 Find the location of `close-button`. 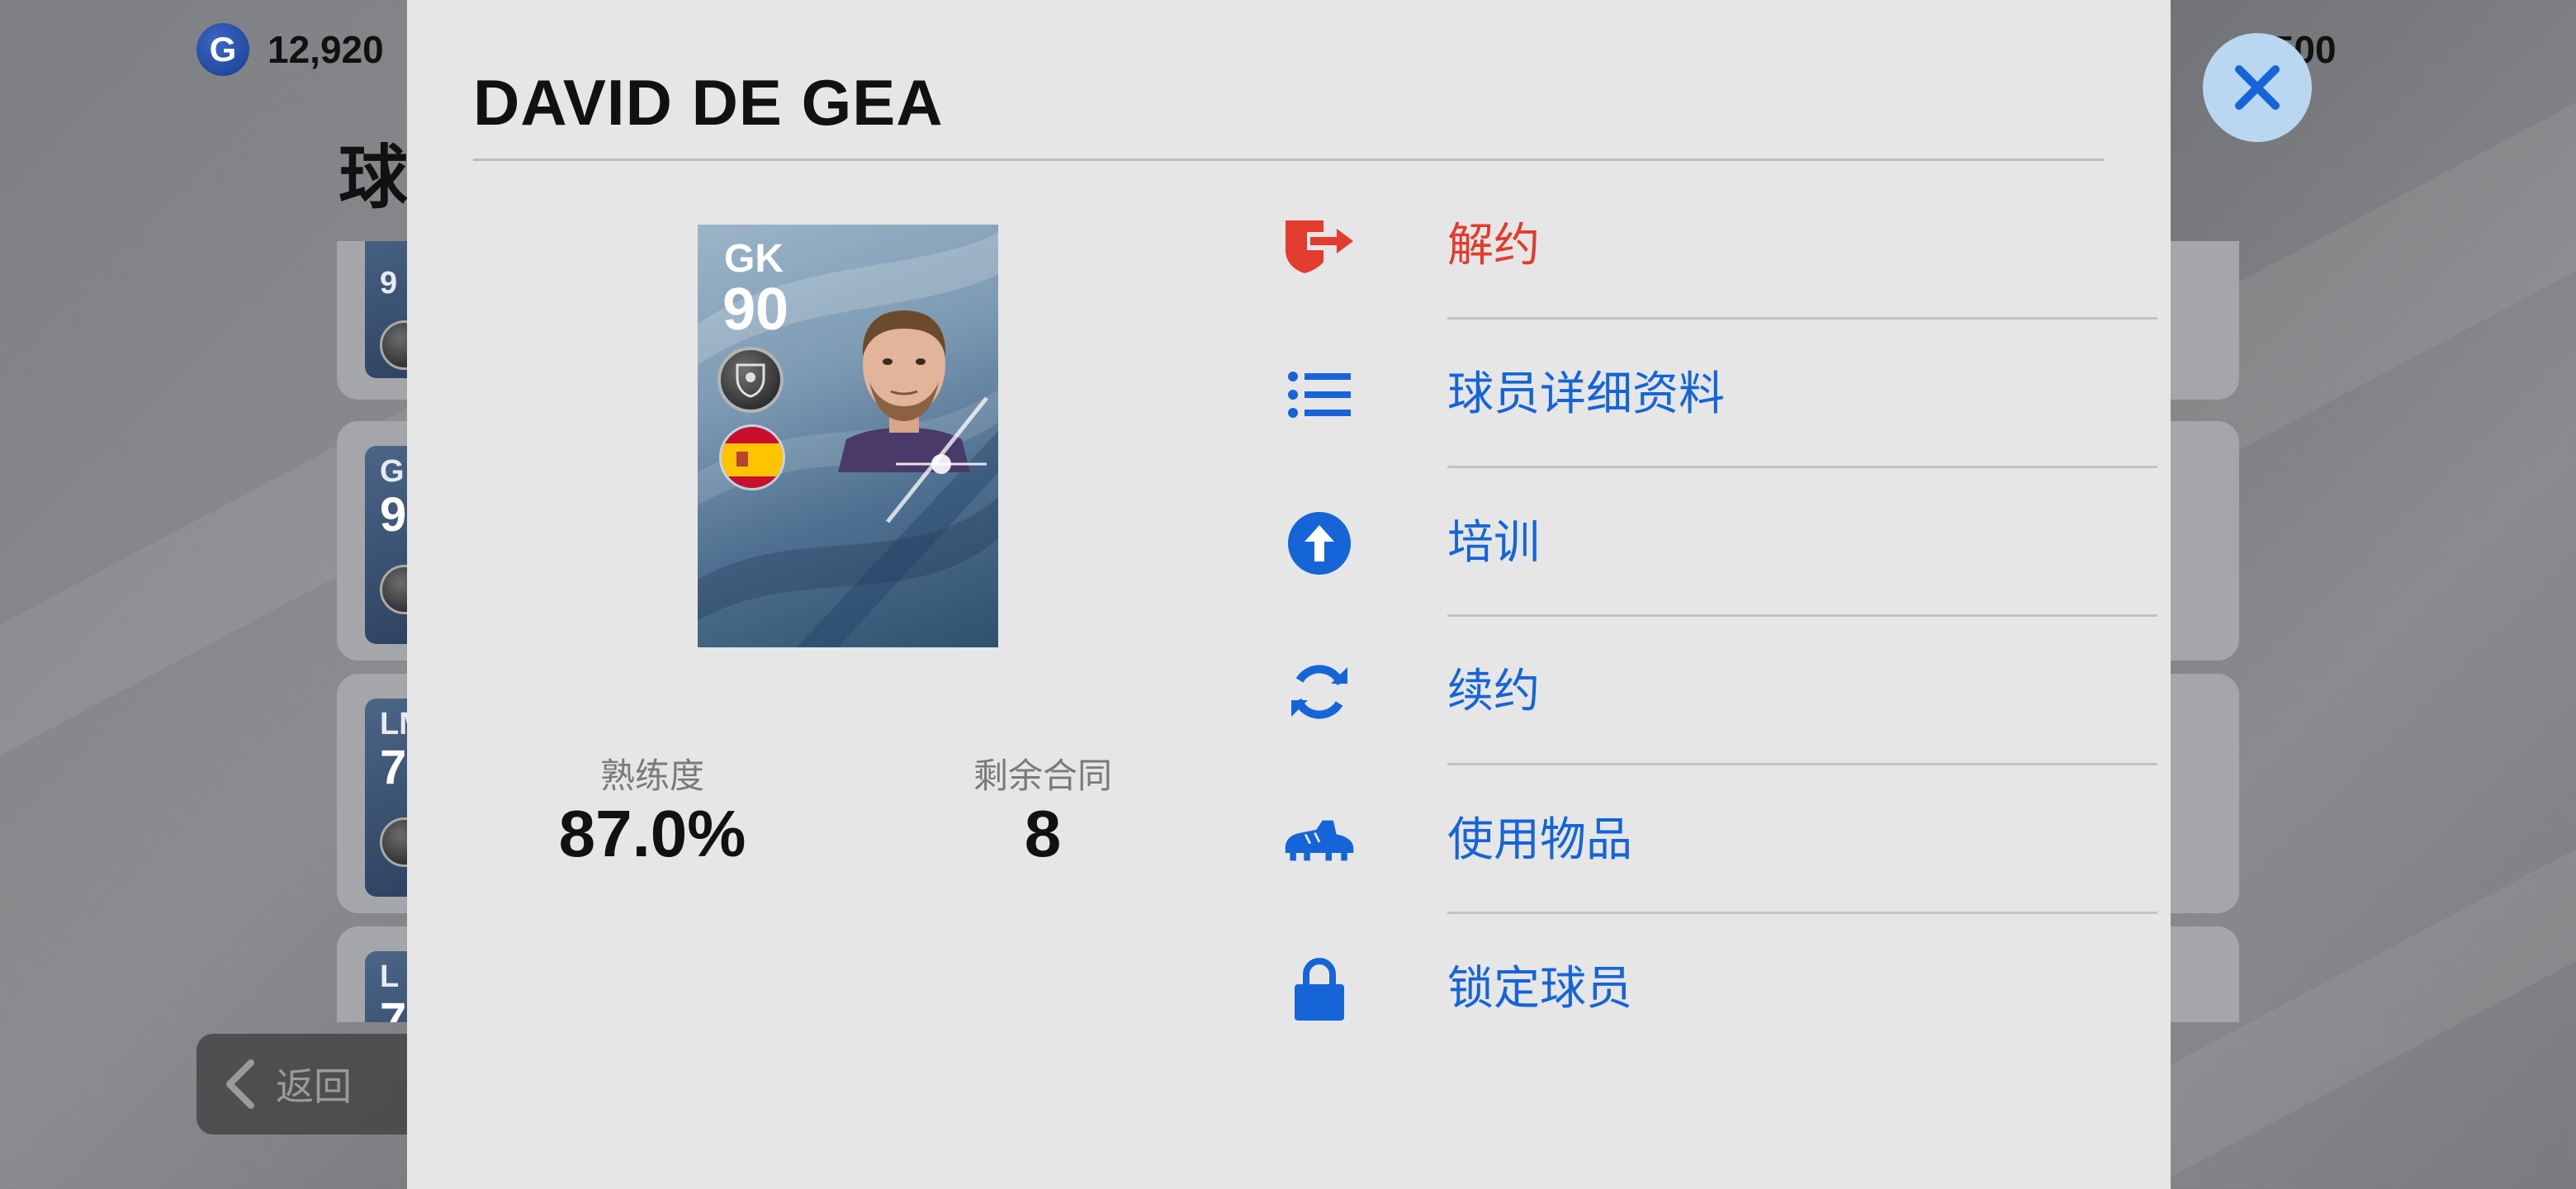

close-button is located at coordinates (2257, 87).